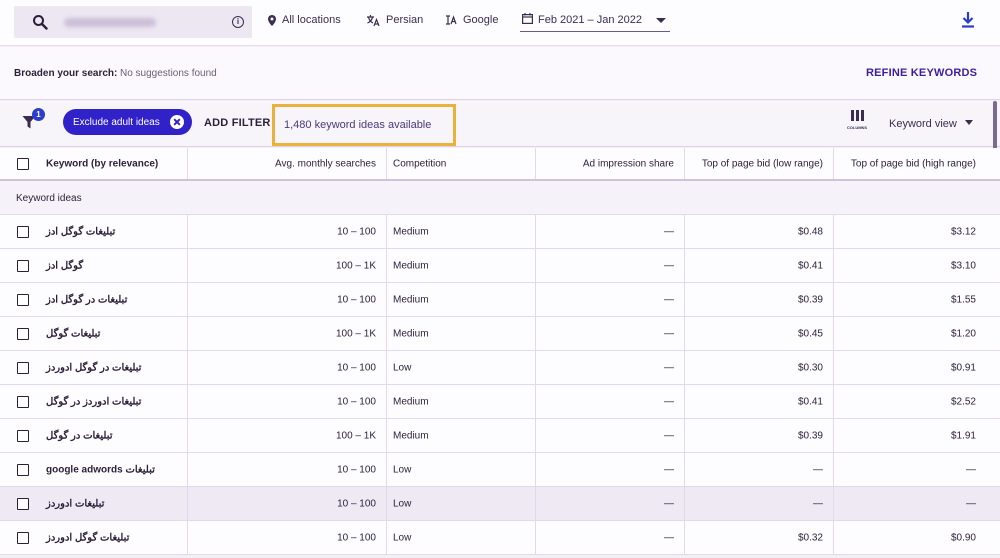 Image resolution: width=1000 pixels, height=558 pixels. What do you see at coordinates (610, 163) in the screenshot?
I see `column-header-ad-impression-share: Ad impression share` at bounding box center [610, 163].